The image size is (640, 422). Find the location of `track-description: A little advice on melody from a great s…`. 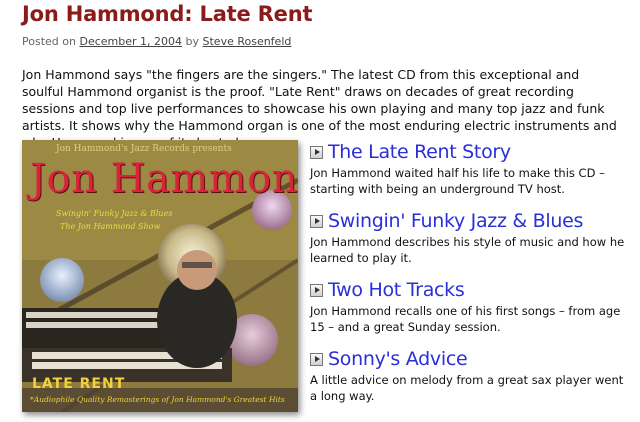

track-description: A little advice on melody from a great s… is located at coordinates (467, 388).